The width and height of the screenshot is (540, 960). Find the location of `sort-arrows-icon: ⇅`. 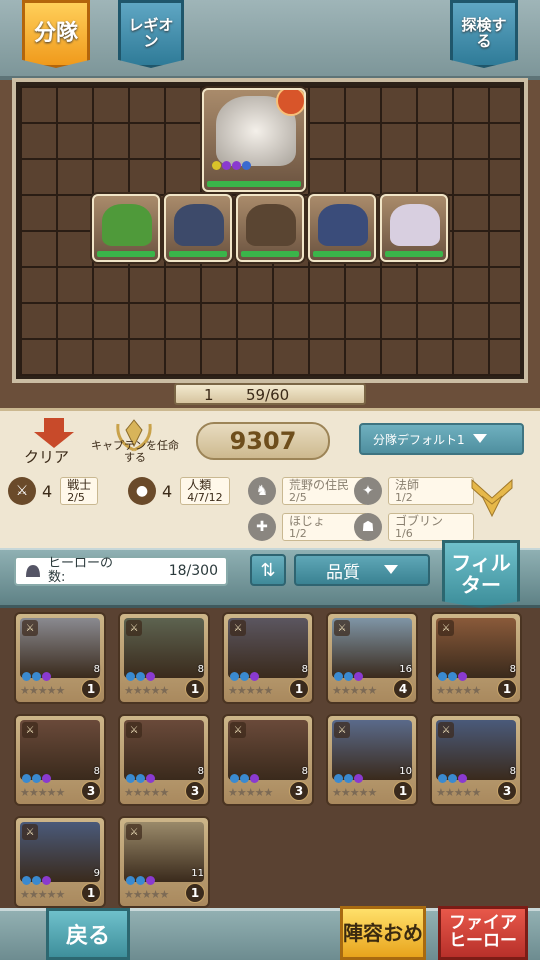

sort-arrows-icon: ⇅ is located at coordinates (268, 570).